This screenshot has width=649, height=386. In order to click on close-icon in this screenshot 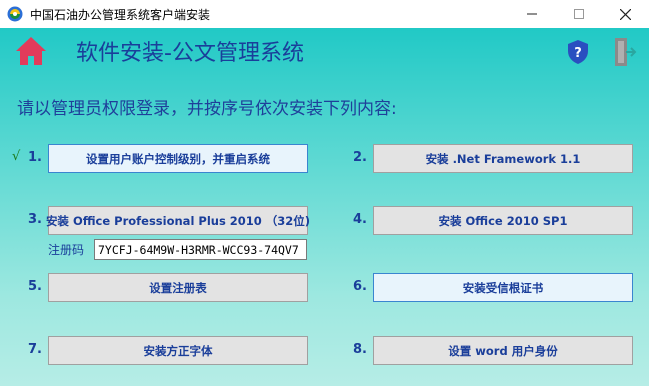, I will do `click(625, 14)`.